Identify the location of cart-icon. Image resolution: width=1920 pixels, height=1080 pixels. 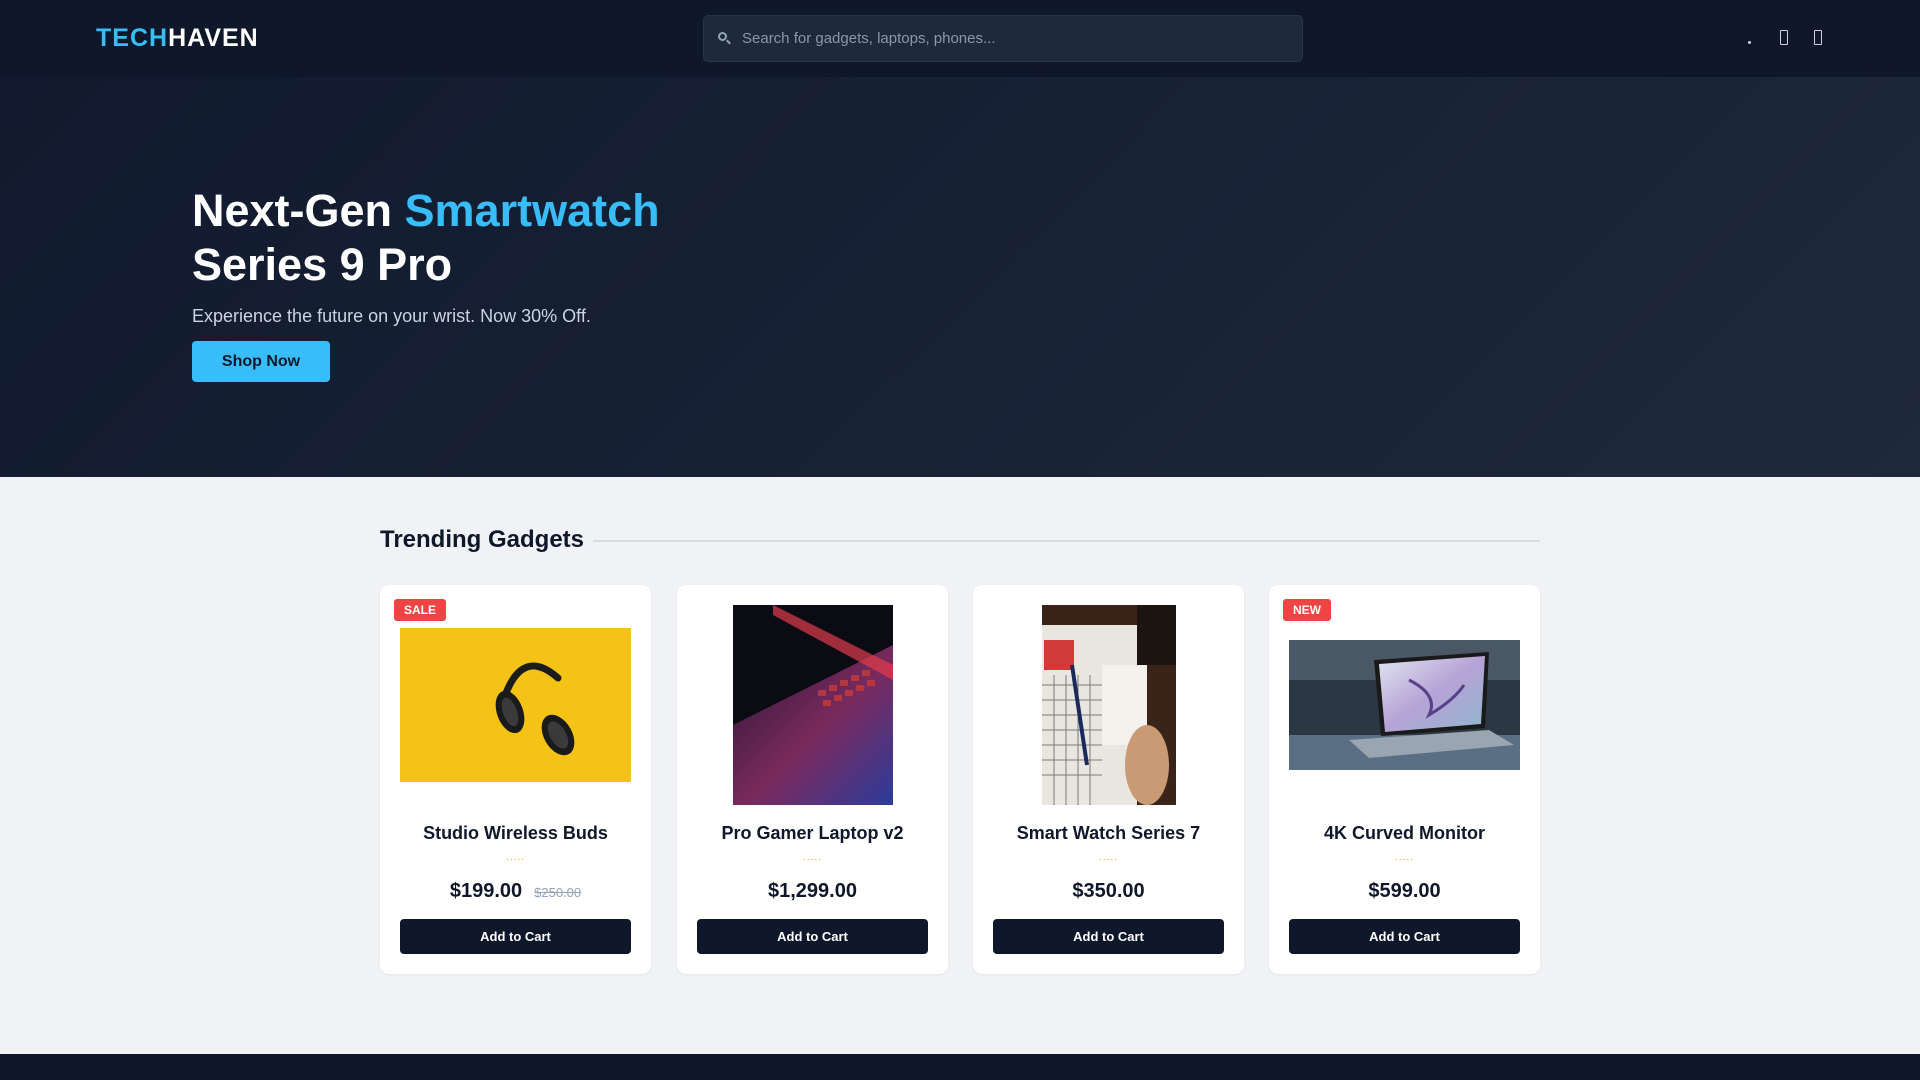
(1818, 37).